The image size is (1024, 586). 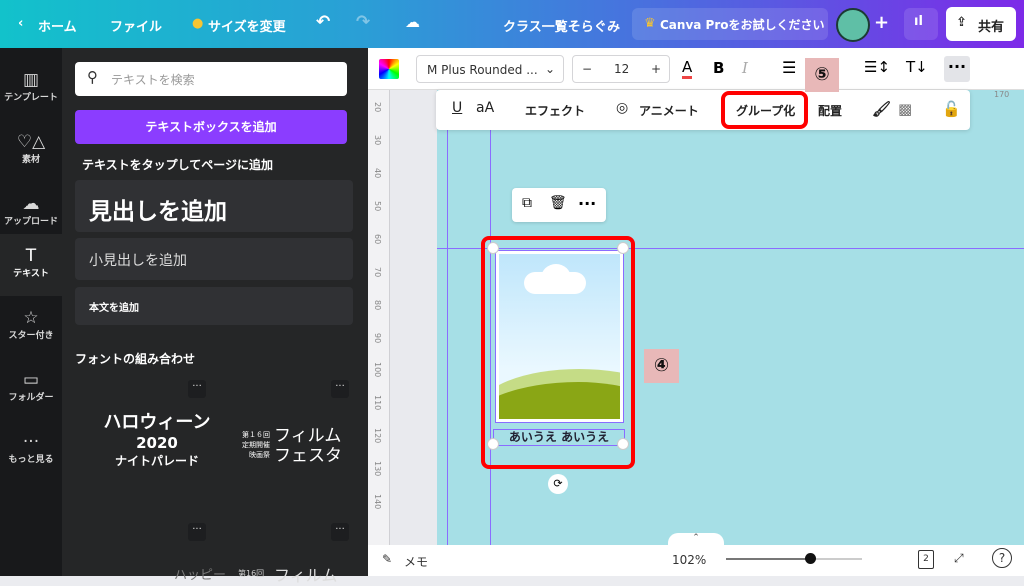 I want to click on bottom-bar: ✎ メモ 102% 2 ⤢ ?, so click(x=696, y=560).